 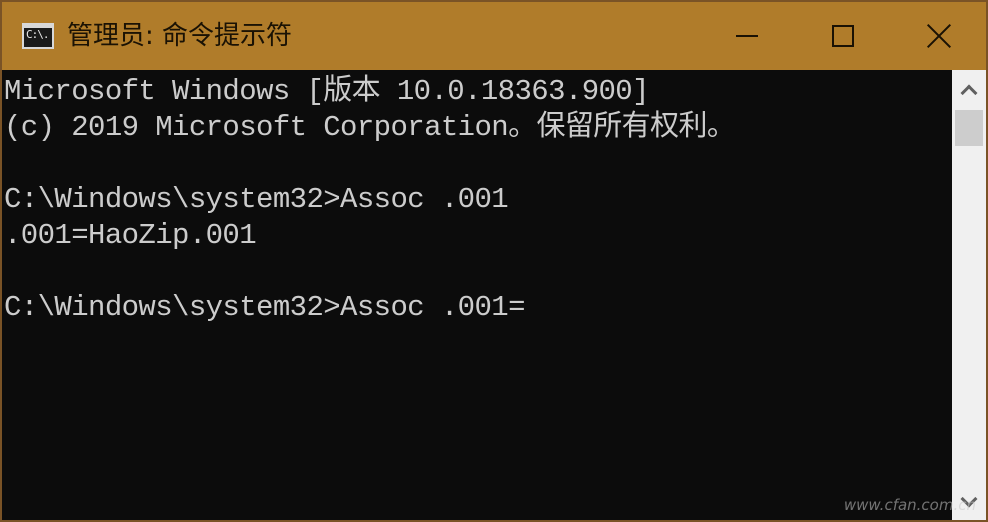 I want to click on window-title: 管理员: 命令提示符, so click(x=180, y=36).